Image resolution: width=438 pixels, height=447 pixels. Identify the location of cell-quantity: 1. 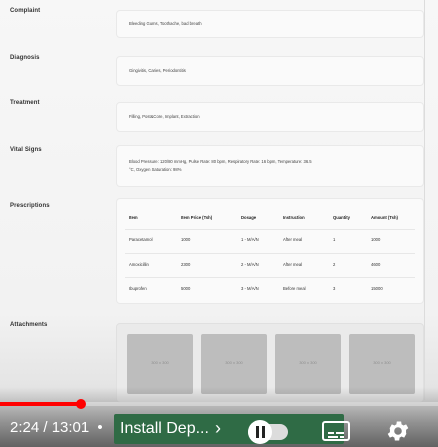
(334, 239).